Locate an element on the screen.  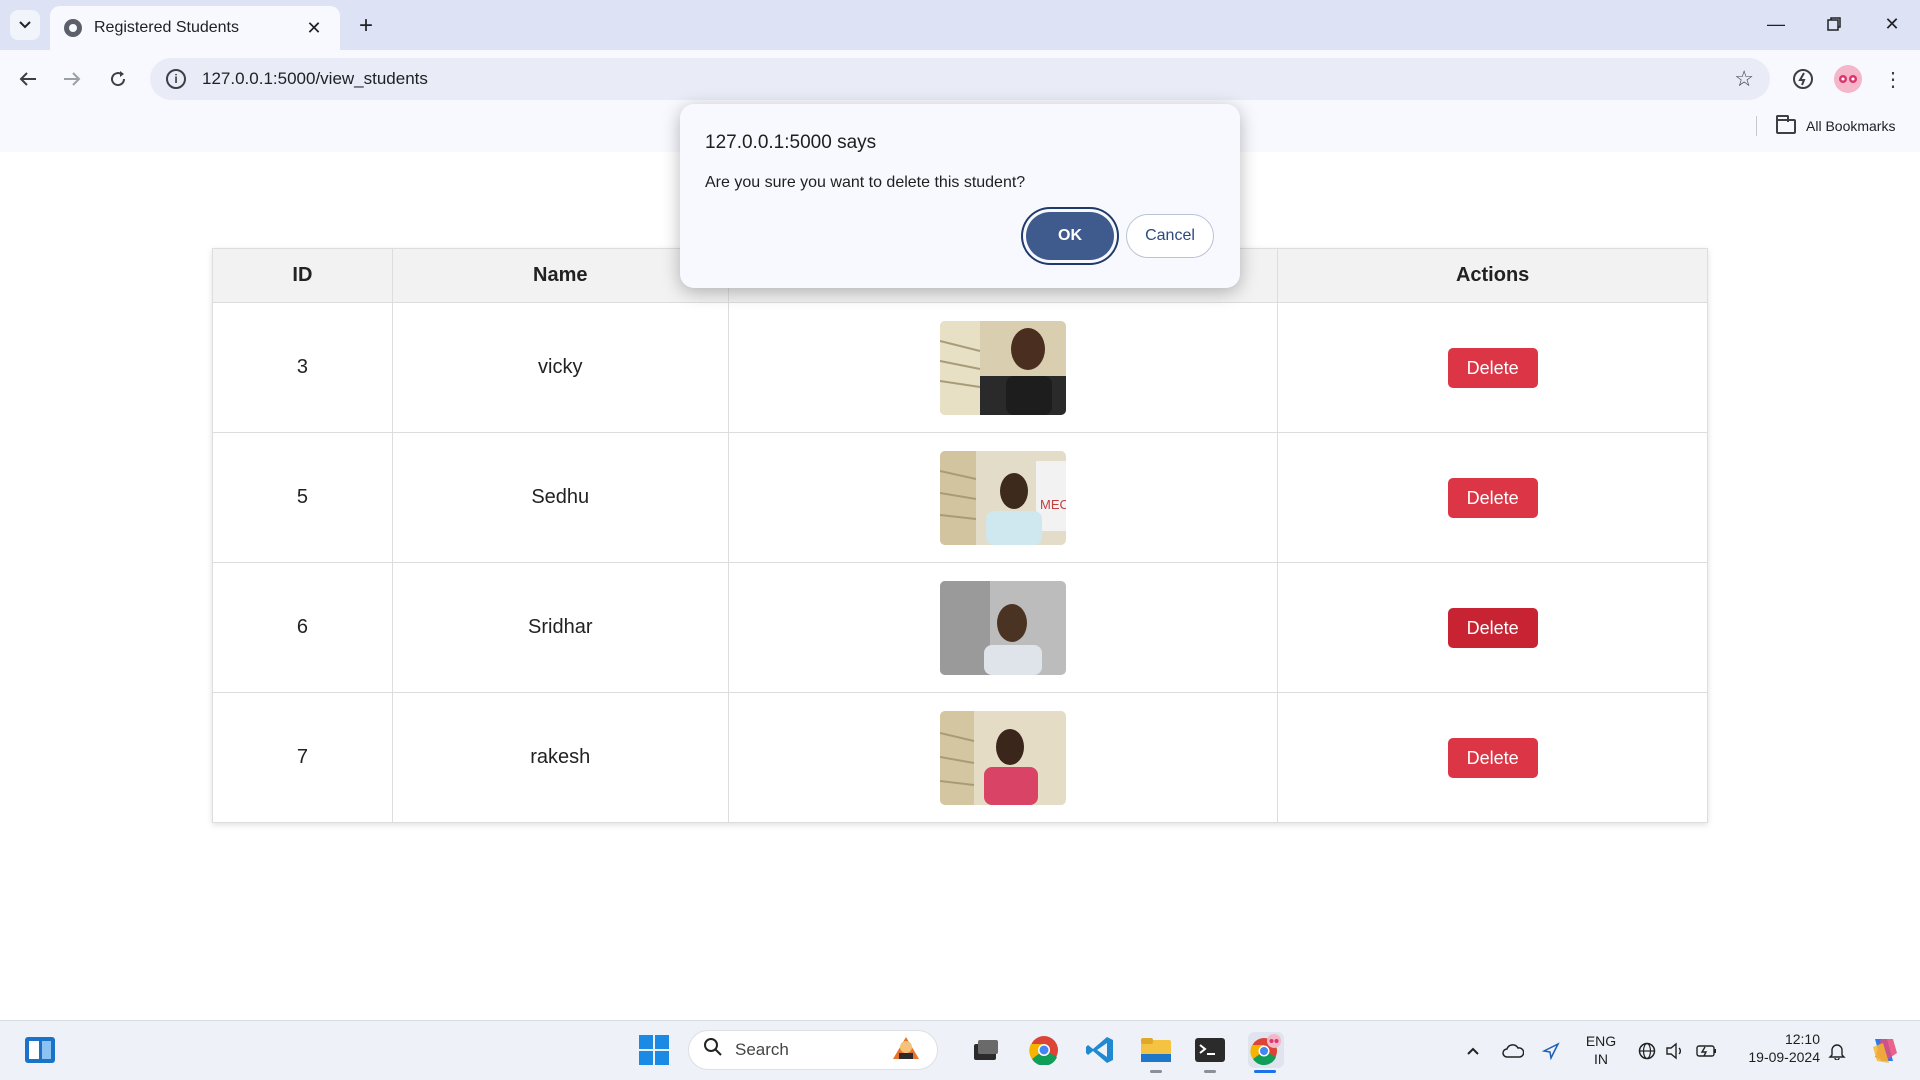
header-name: Name is located at coordinates (560, 275).